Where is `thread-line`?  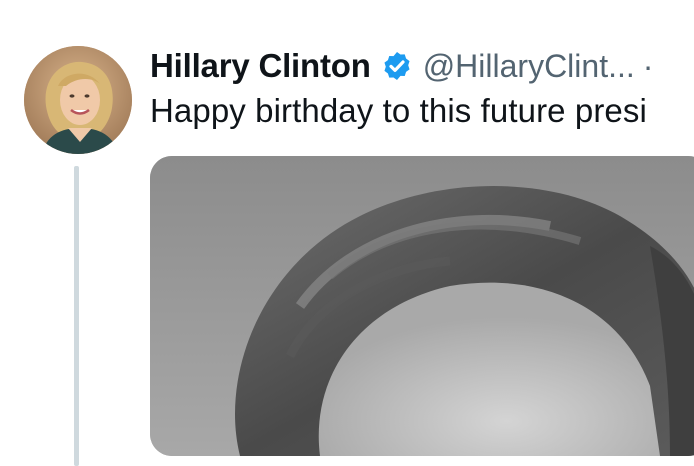 thread-line is located at coordinates (76, 316).